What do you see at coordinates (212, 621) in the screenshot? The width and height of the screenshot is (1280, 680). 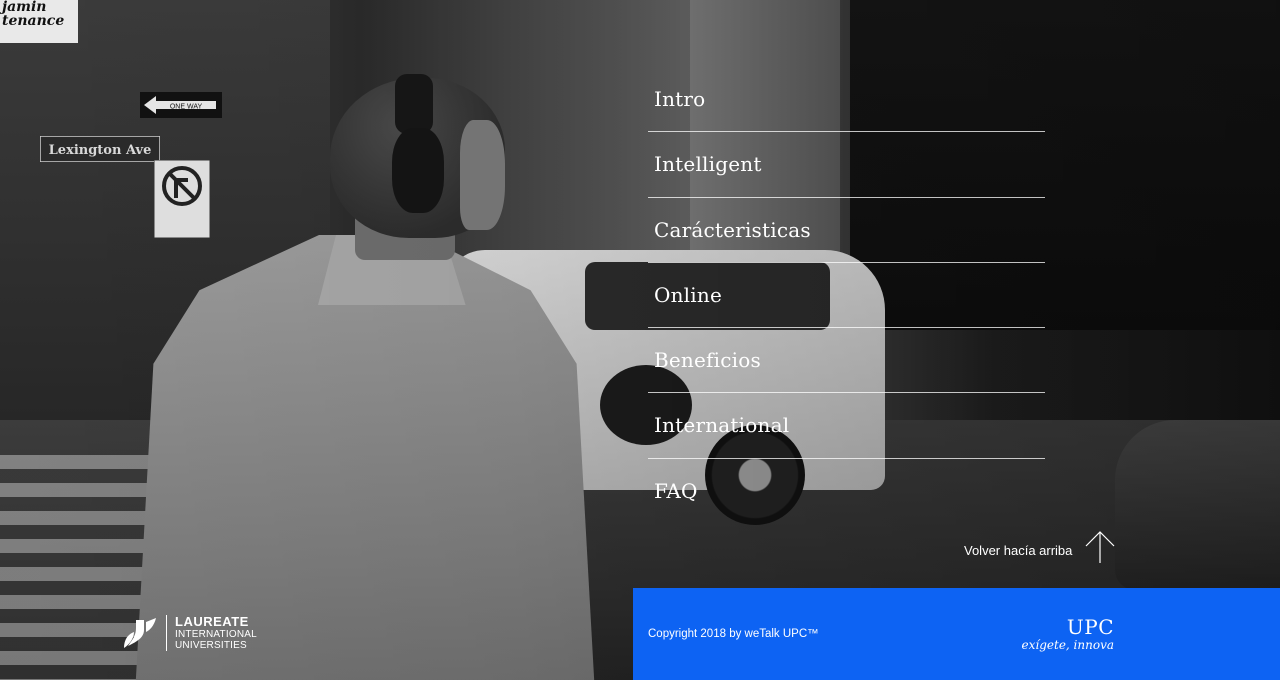 I see `laureate-line-1: LAUREATE` at bounding box center [212, 621].